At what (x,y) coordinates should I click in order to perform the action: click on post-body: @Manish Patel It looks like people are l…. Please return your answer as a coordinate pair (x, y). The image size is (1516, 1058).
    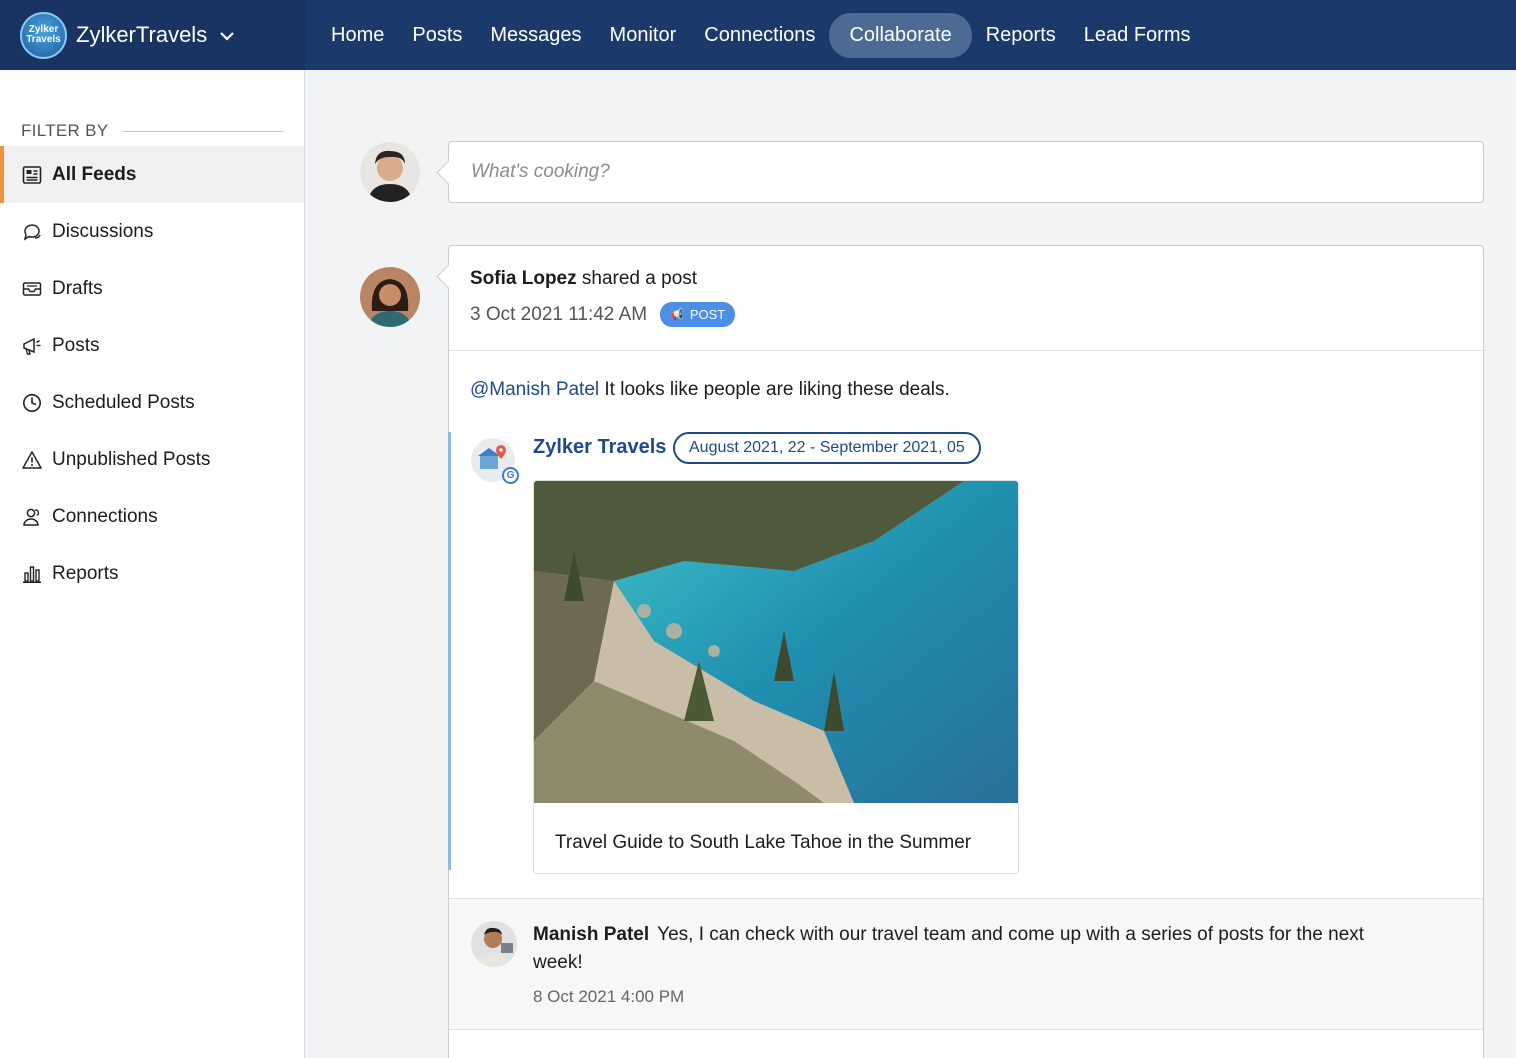
    Looking at the image, I should click on (966, 376).